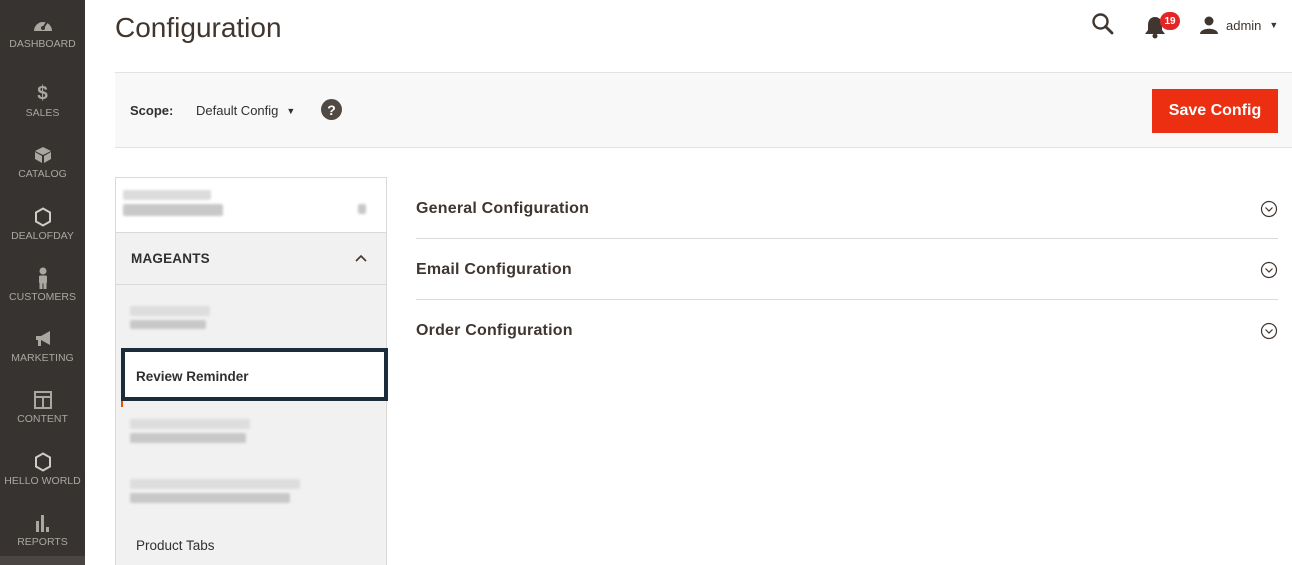 Image resolution: width=1292 pixels, height=565 pixels. I want to click on nav-item-marketing: MARKETING, so click(42, 346).